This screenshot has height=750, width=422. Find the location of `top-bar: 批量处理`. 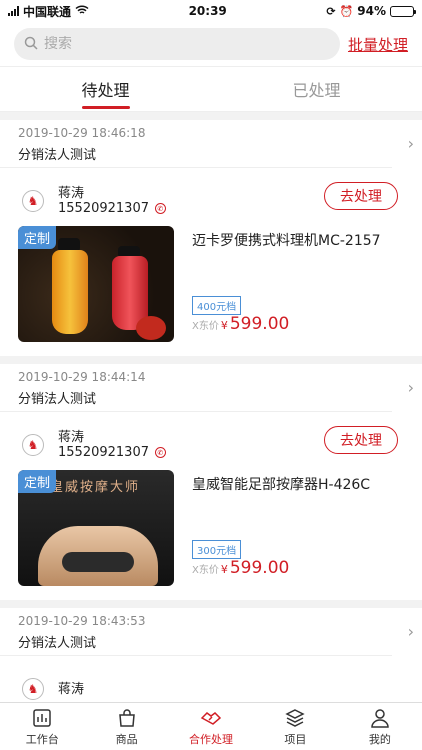

top-bar: 批量处理 is located at coordinates (211, 44).